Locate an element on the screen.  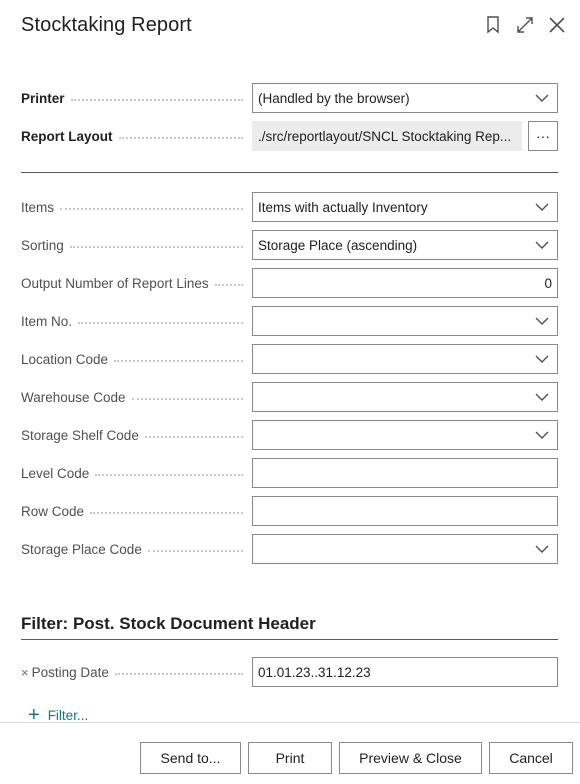
posting-date-row: × Posting Date 01.01.23..31.12.23 is located at coordinates (289, 672).